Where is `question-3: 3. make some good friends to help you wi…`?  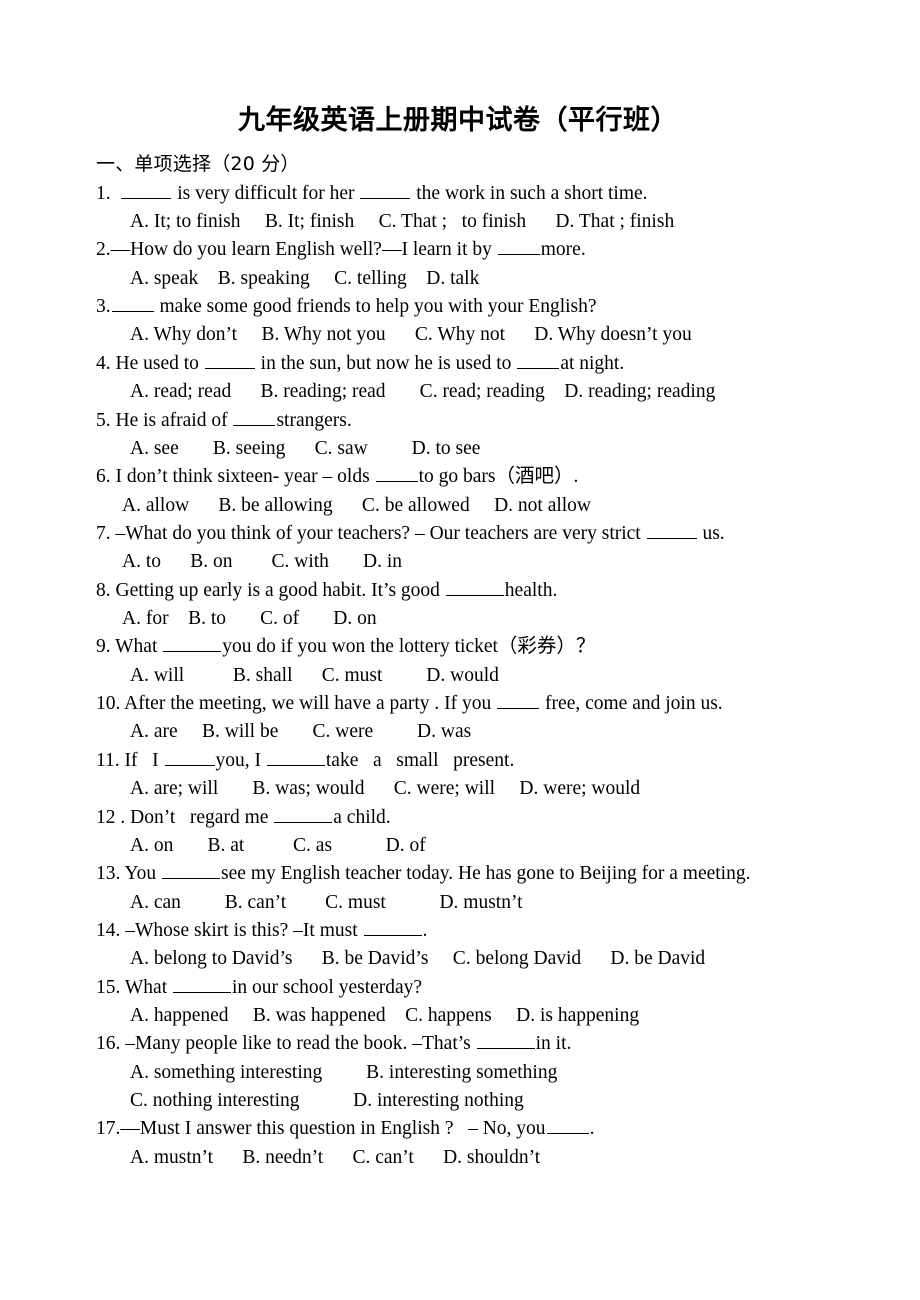 question-3: 3. make some good friends to help you wi… is located at coordinates (464, 321).